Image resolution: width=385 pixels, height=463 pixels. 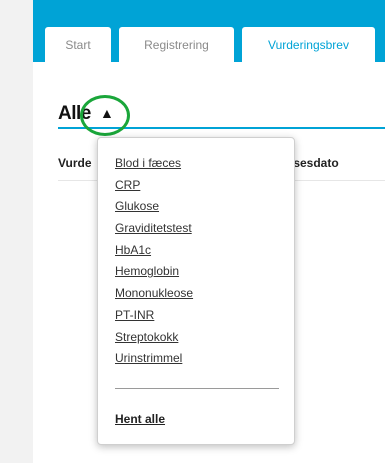 I want to click on caret-up-icon: ▲, so click(x=107, y=113).